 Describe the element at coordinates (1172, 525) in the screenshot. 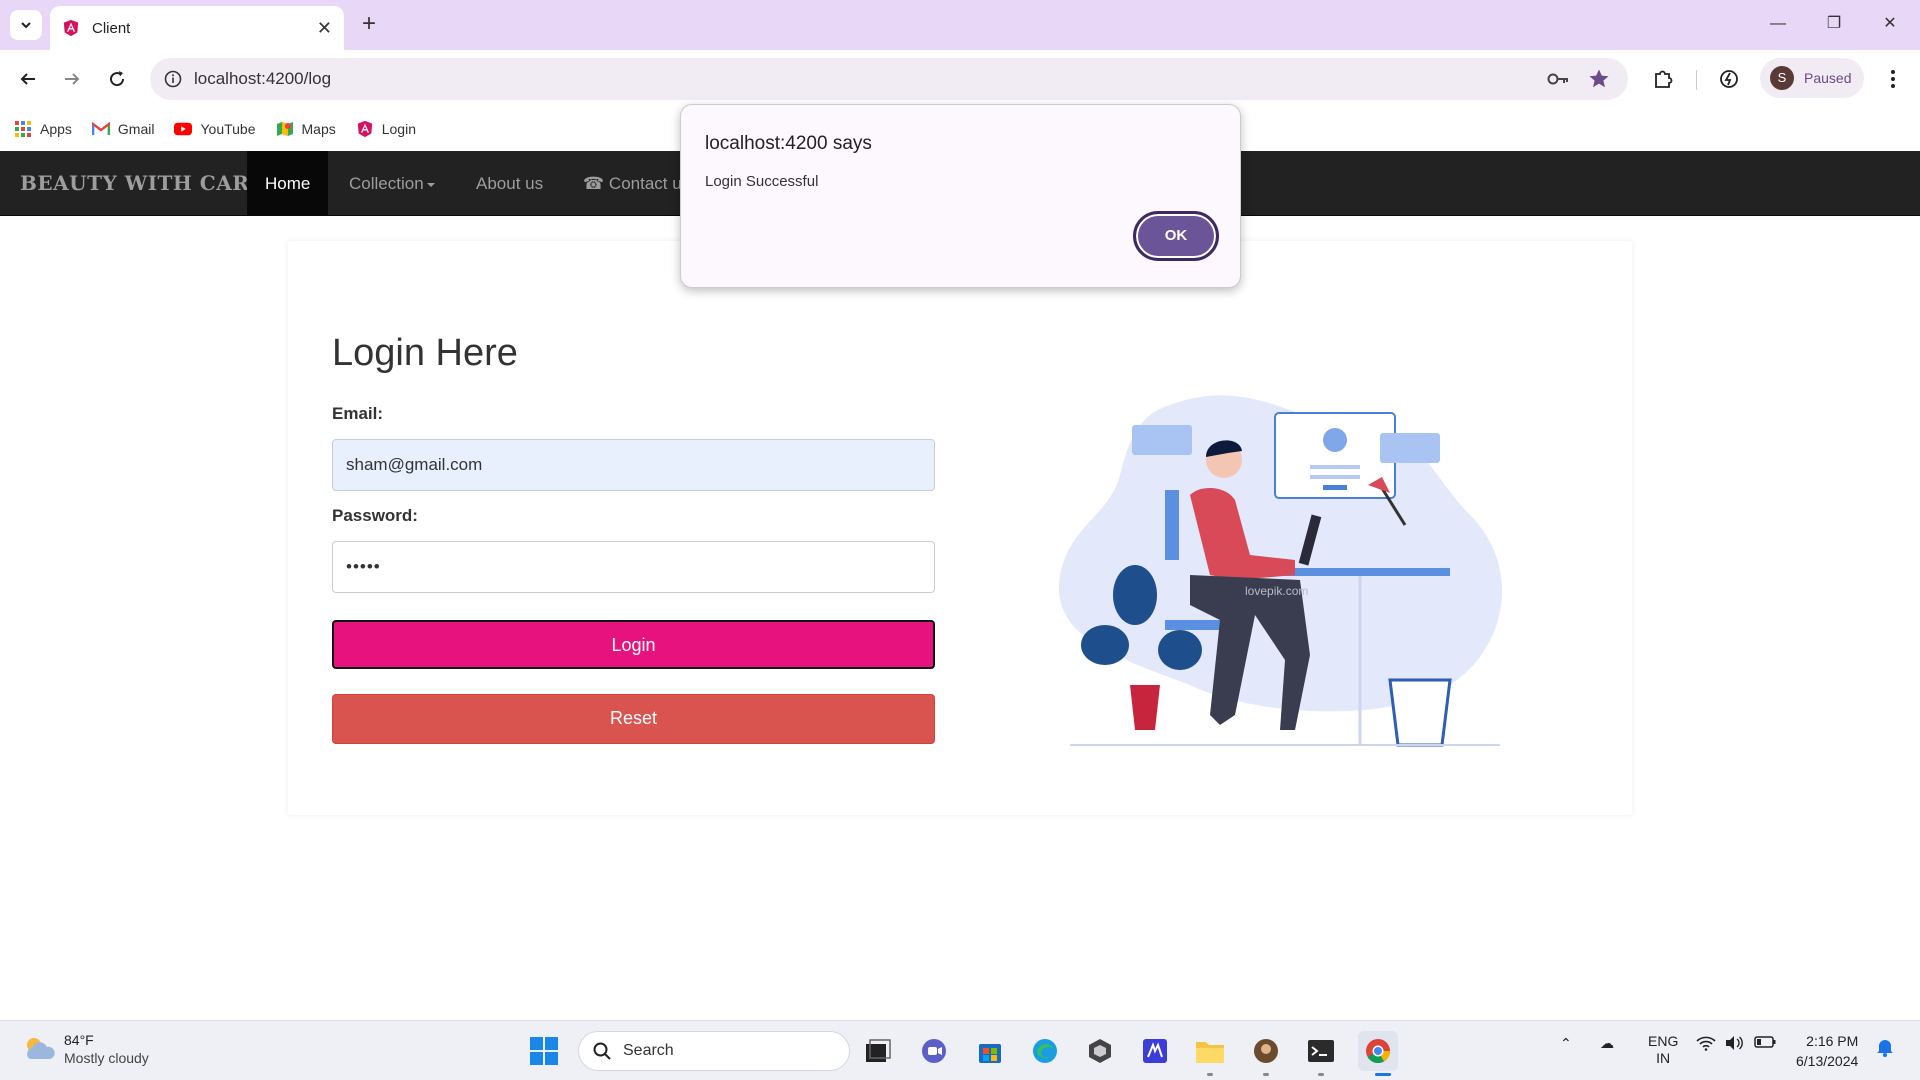

I see `chair-back` at that location.